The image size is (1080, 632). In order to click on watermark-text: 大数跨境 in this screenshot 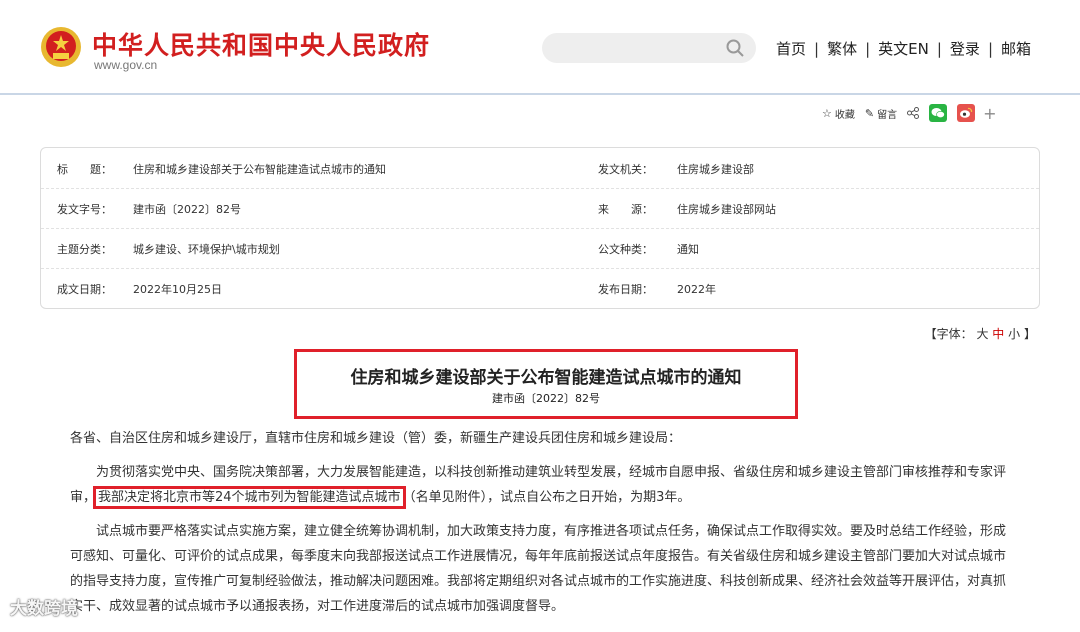, I will do `click(44, 609)`.